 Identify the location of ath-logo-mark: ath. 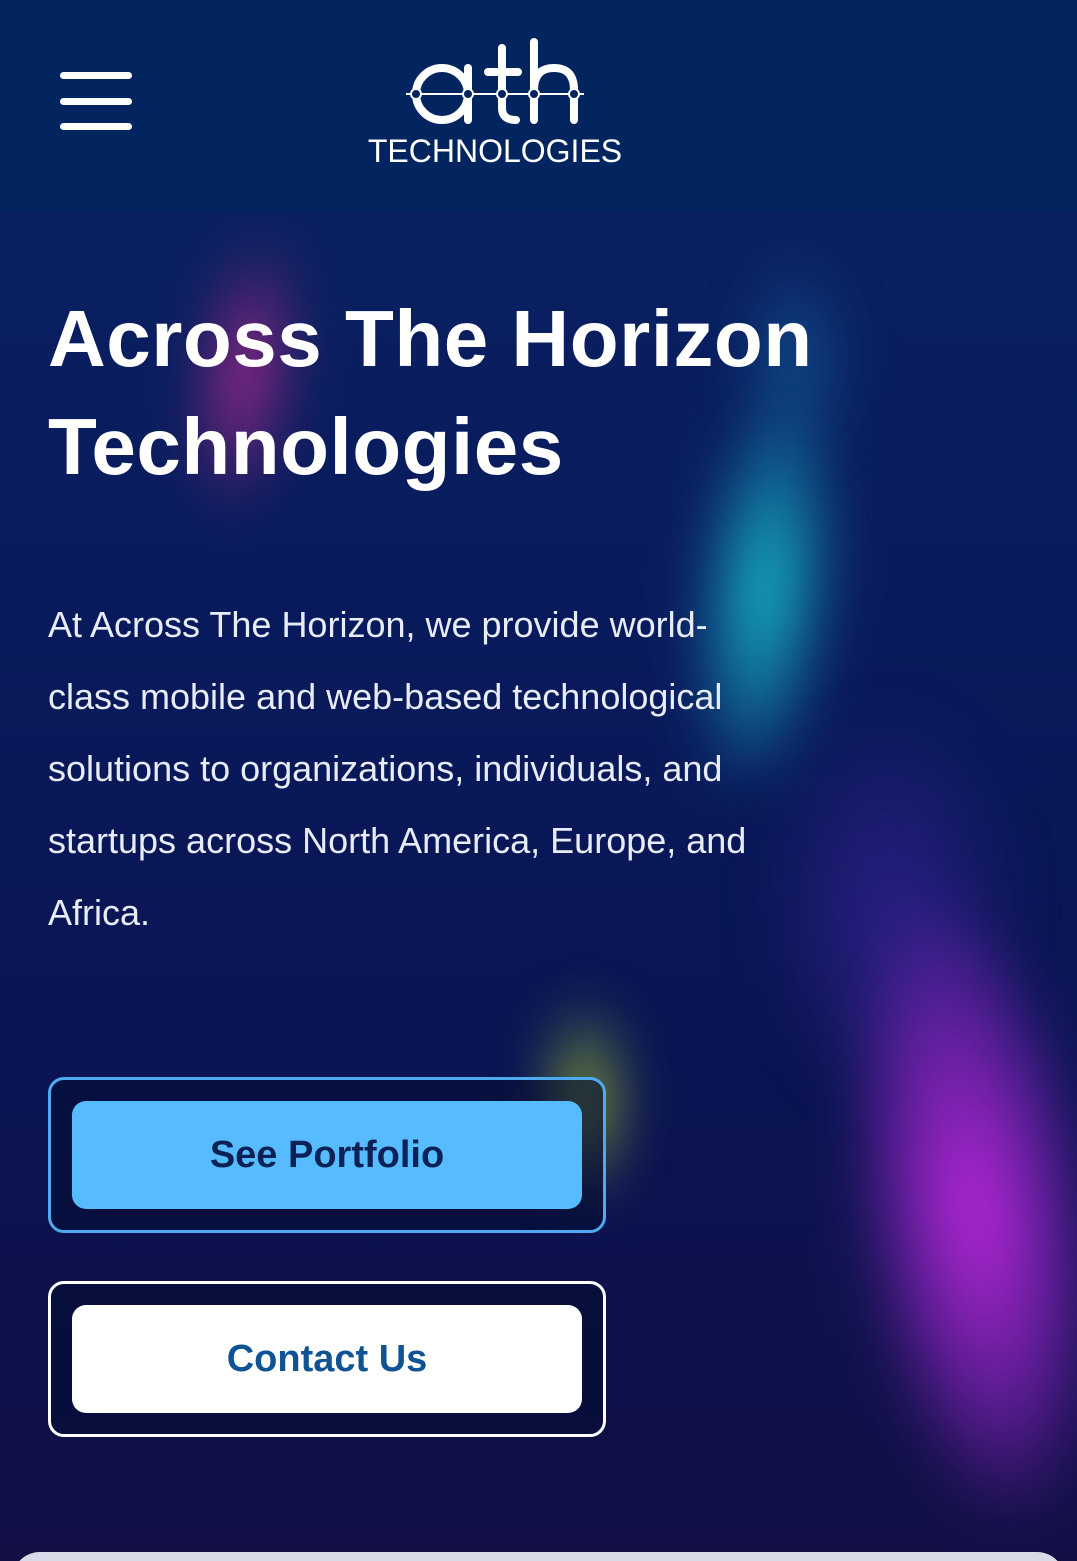
(495, 81).